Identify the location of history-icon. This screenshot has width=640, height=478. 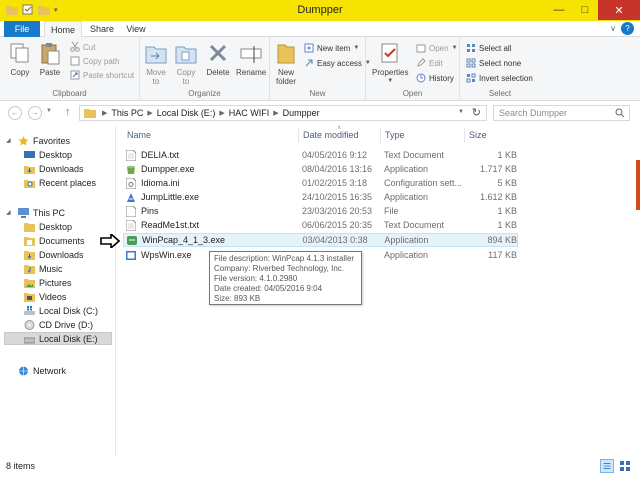
(421, 78).